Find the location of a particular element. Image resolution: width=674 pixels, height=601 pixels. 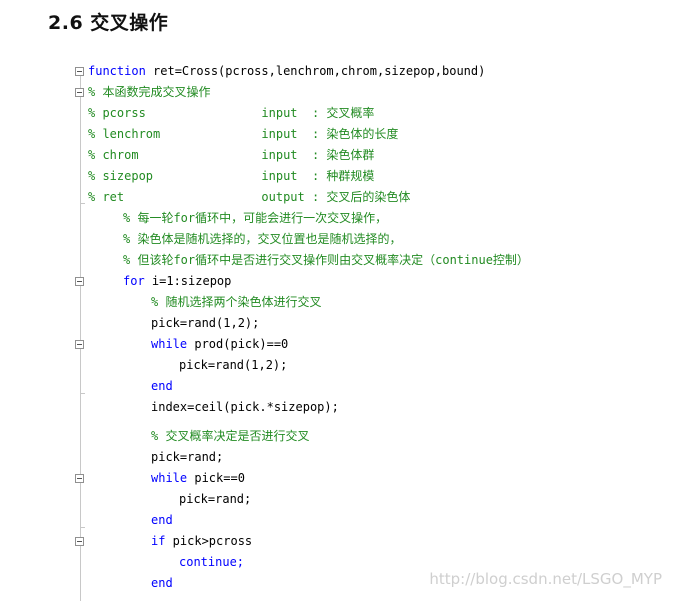

code-text: pick>pcross is located at coordinates (209, 541).